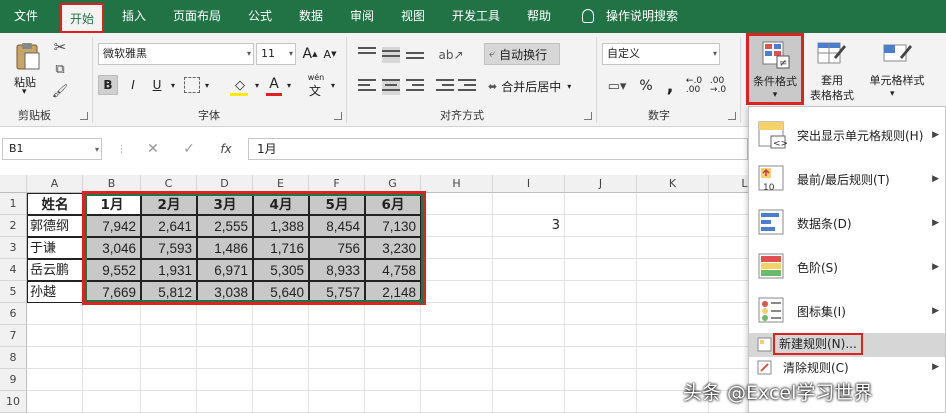  What do you see at coordinates (362, 16) in the screenshot?
I see `menu-review: 审阅` at bounding box center [362, 16].